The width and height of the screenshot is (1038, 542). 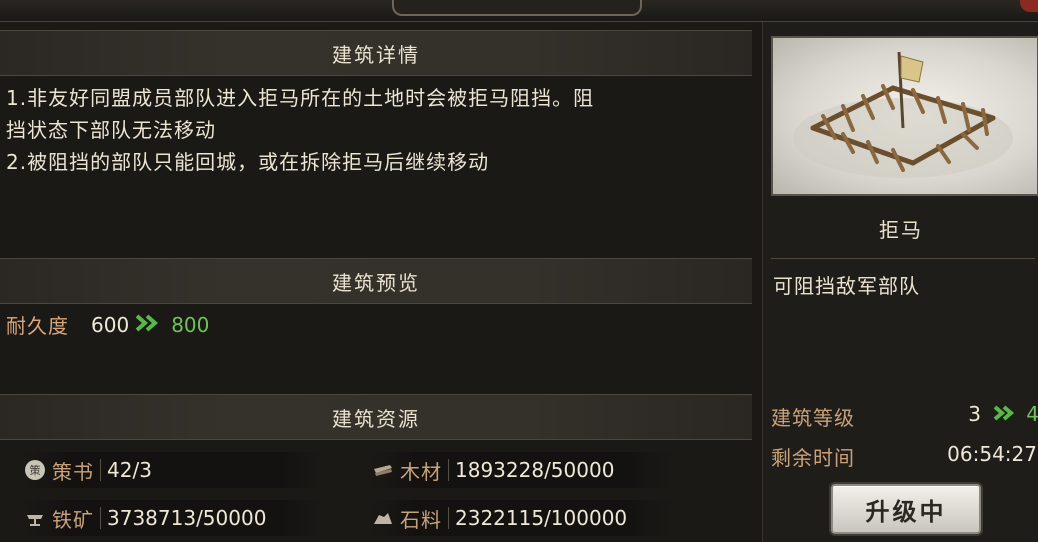 I want to click on resources-header: 建筑资源, so click(x=376, y=417).